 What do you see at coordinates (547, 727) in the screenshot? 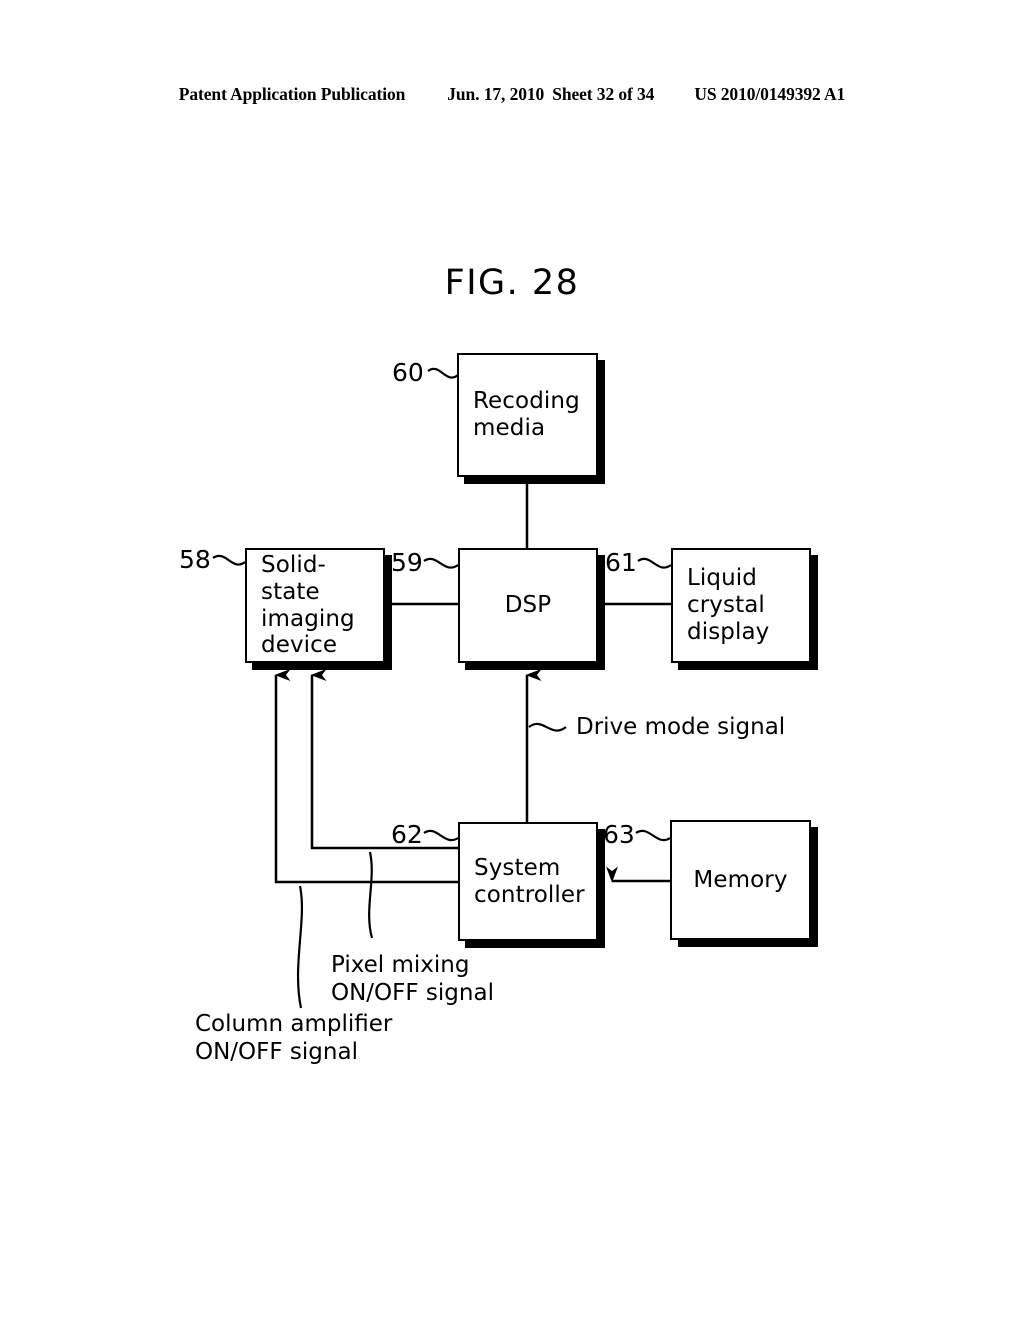
I see `leader-drive-mode` at bounding box center [547, 727].